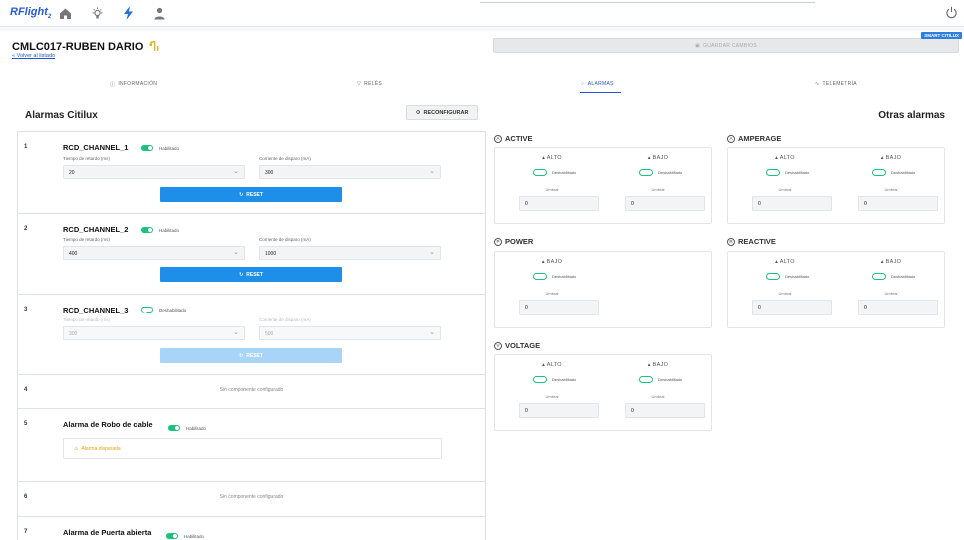  Describe the element at coordinates (603, 289) in the screenshot. I see `power-card: ▴ BAJO Deshabilitado Umbral 0` at that location.